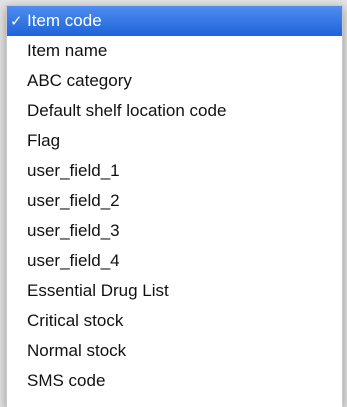 This screenshot has height=407, width=347. Describe the element at coordinates (174, 201) in the screenshot. I see `menu-item-user-field-2: user_field_2` at that location.